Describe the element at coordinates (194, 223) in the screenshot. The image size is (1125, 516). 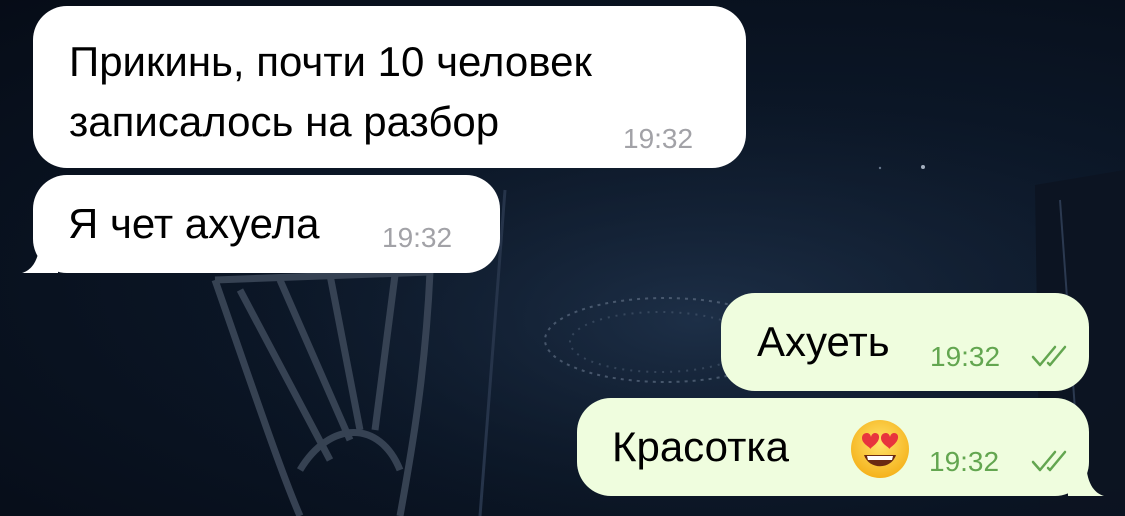
I see `message-text: Я чет ахуела` at that location.